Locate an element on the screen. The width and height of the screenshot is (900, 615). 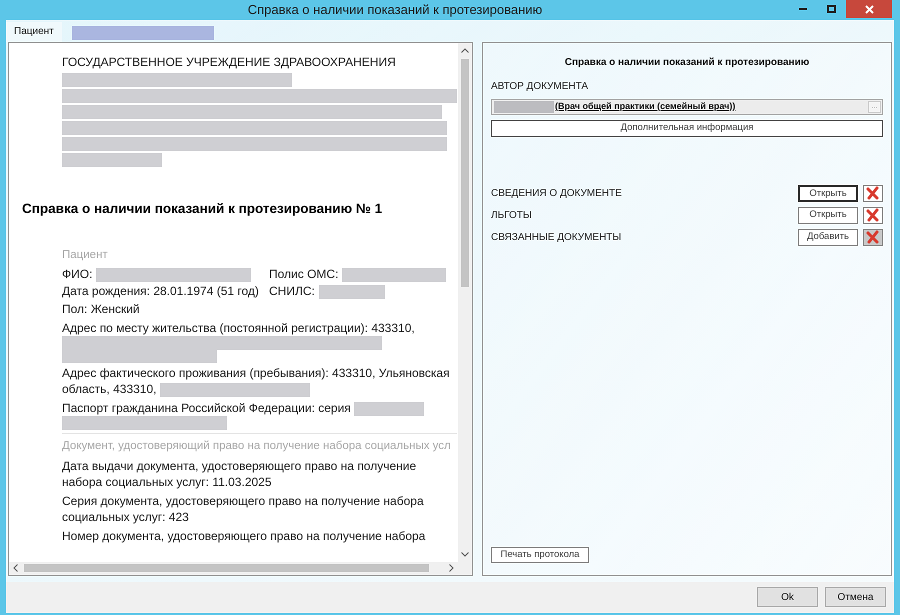
patient-tab: Пациент is located at coordinates (34, 32).